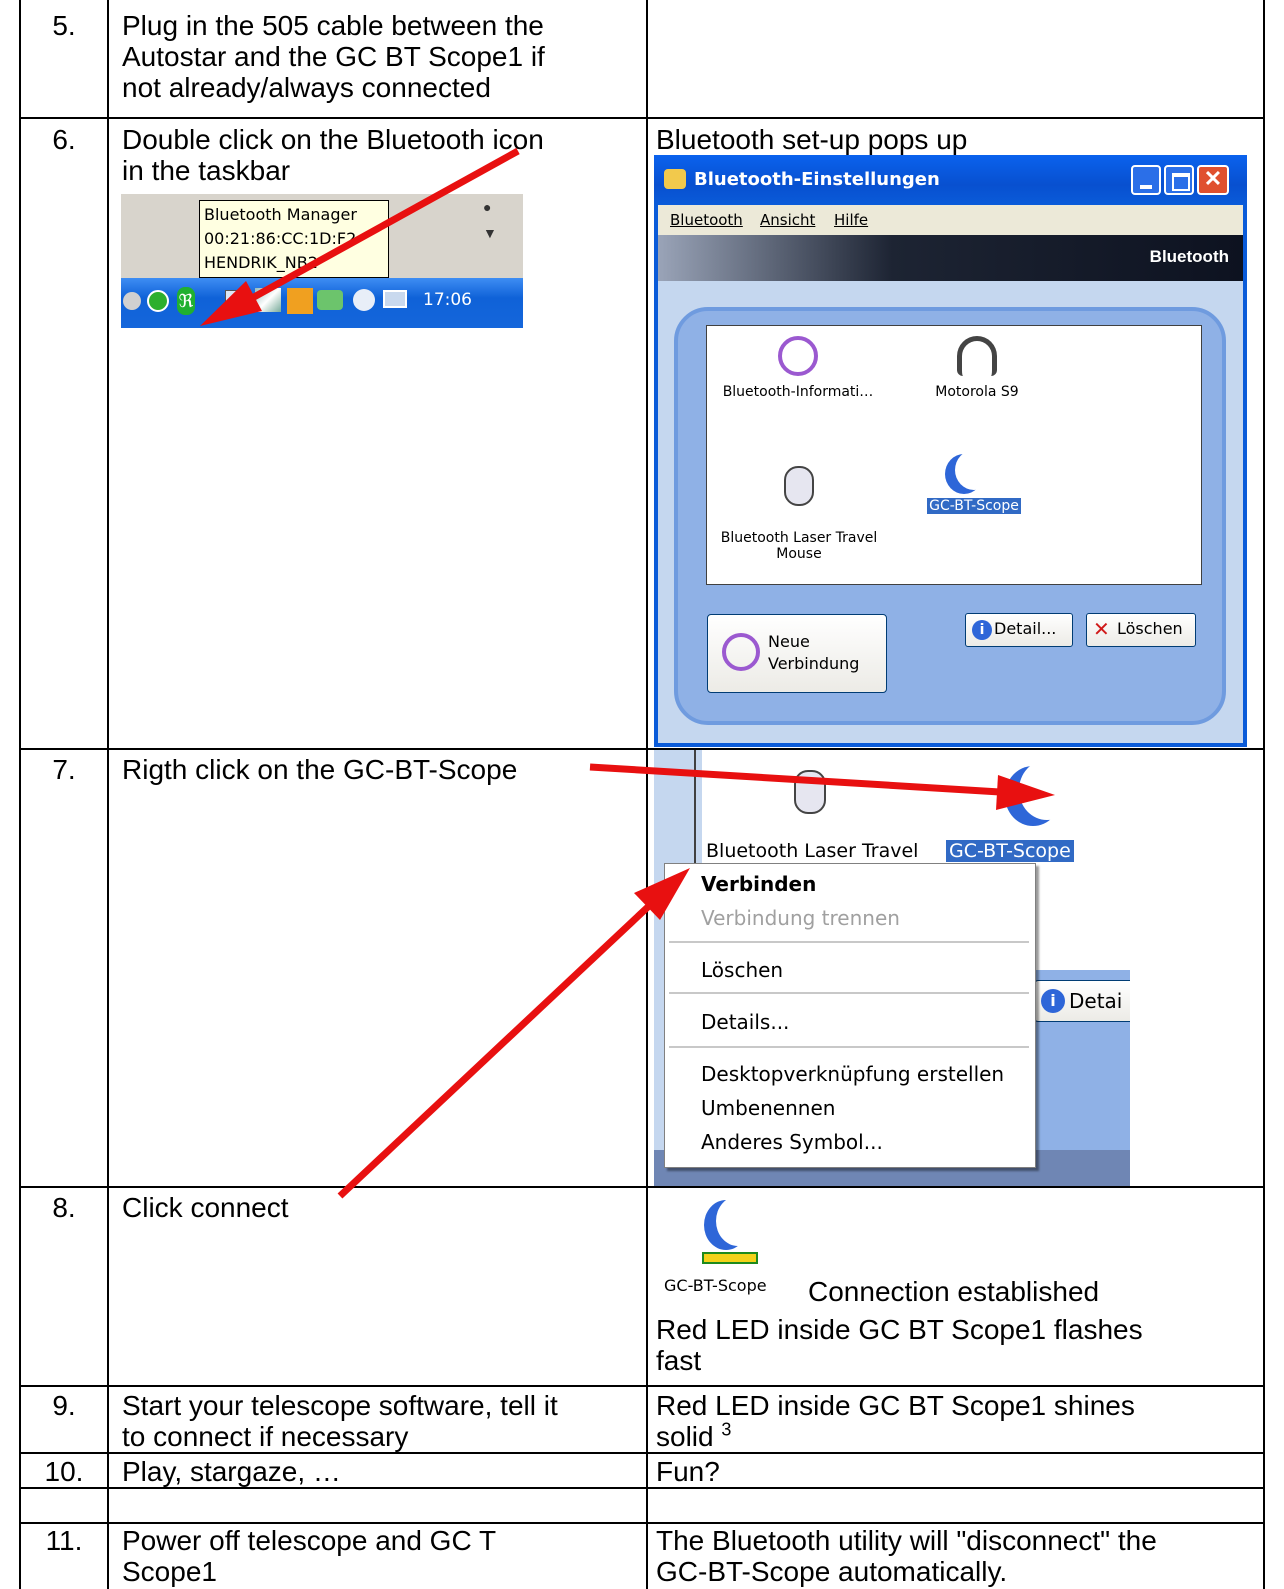  What do you see at coordinates (950, 220) in the screenshot?
I see `menu-bar: Bluetooth Ansicht Hilfe` at bounding box center [950, 220].